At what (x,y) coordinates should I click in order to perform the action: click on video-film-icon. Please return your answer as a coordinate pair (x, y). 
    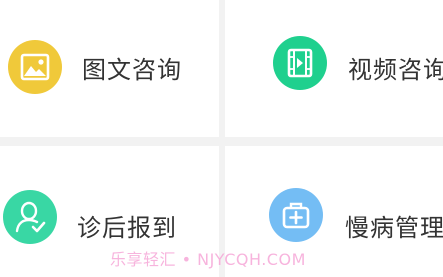
    Looking at the image, I should click on (300, 63).